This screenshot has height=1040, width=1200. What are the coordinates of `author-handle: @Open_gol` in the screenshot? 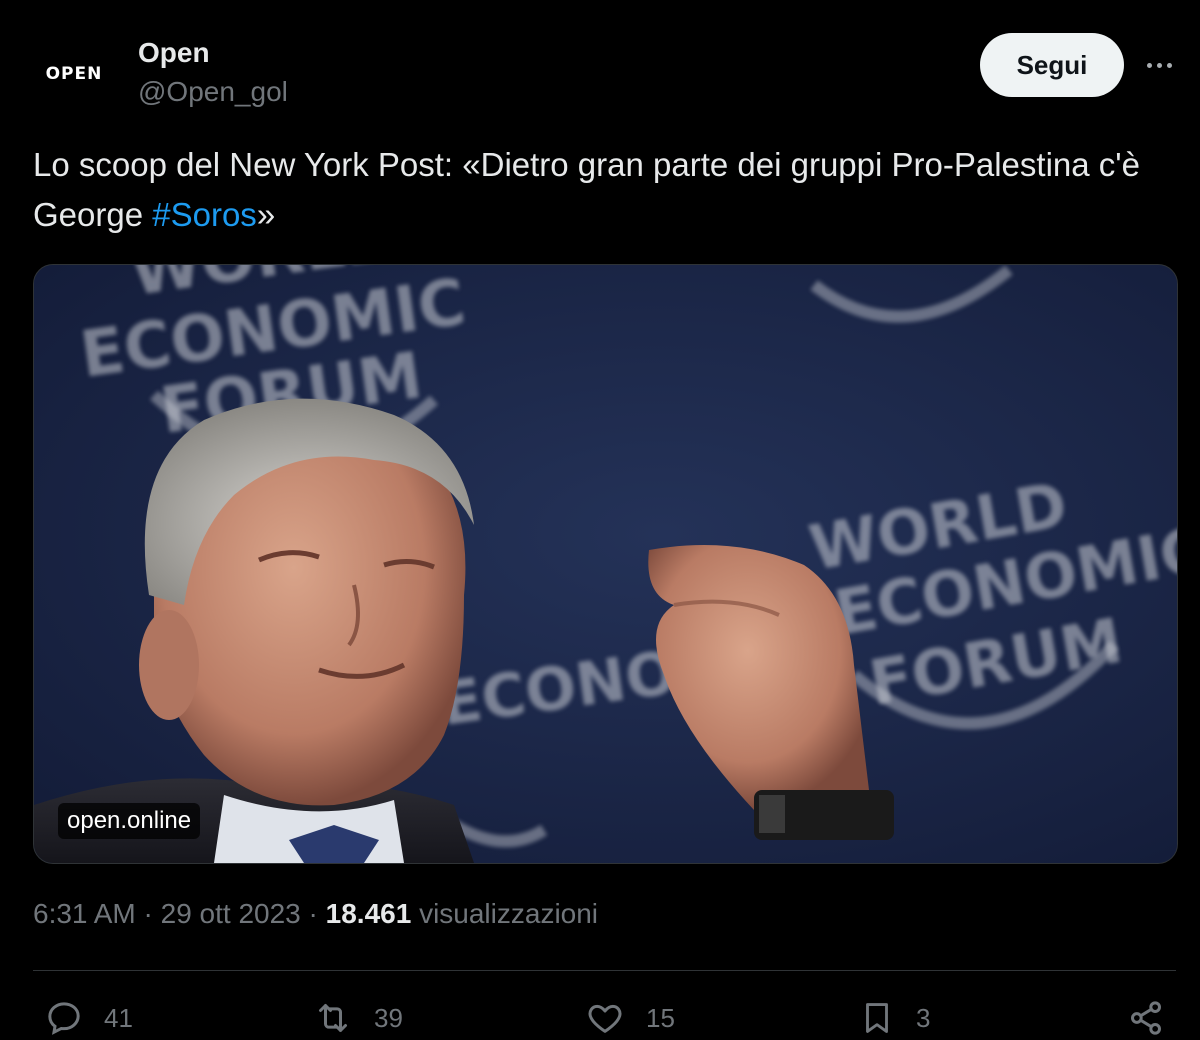 It's located at (213, 92).